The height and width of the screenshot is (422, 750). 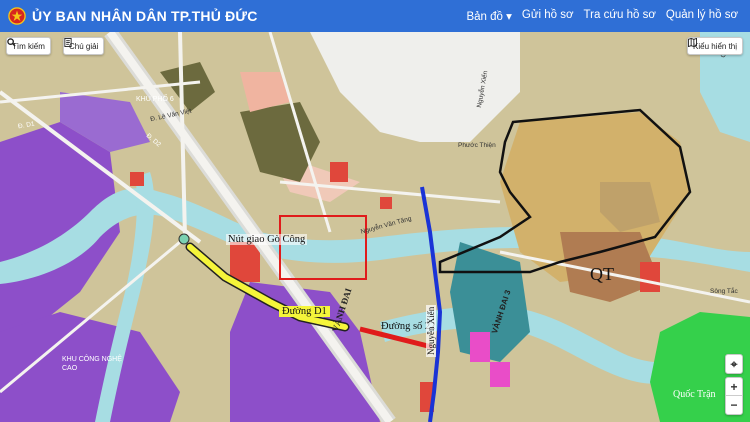 What do you see at coordinates (602, 274) in the screenshot?
I see `label-qt: QT` at bounding box center [602, 274].